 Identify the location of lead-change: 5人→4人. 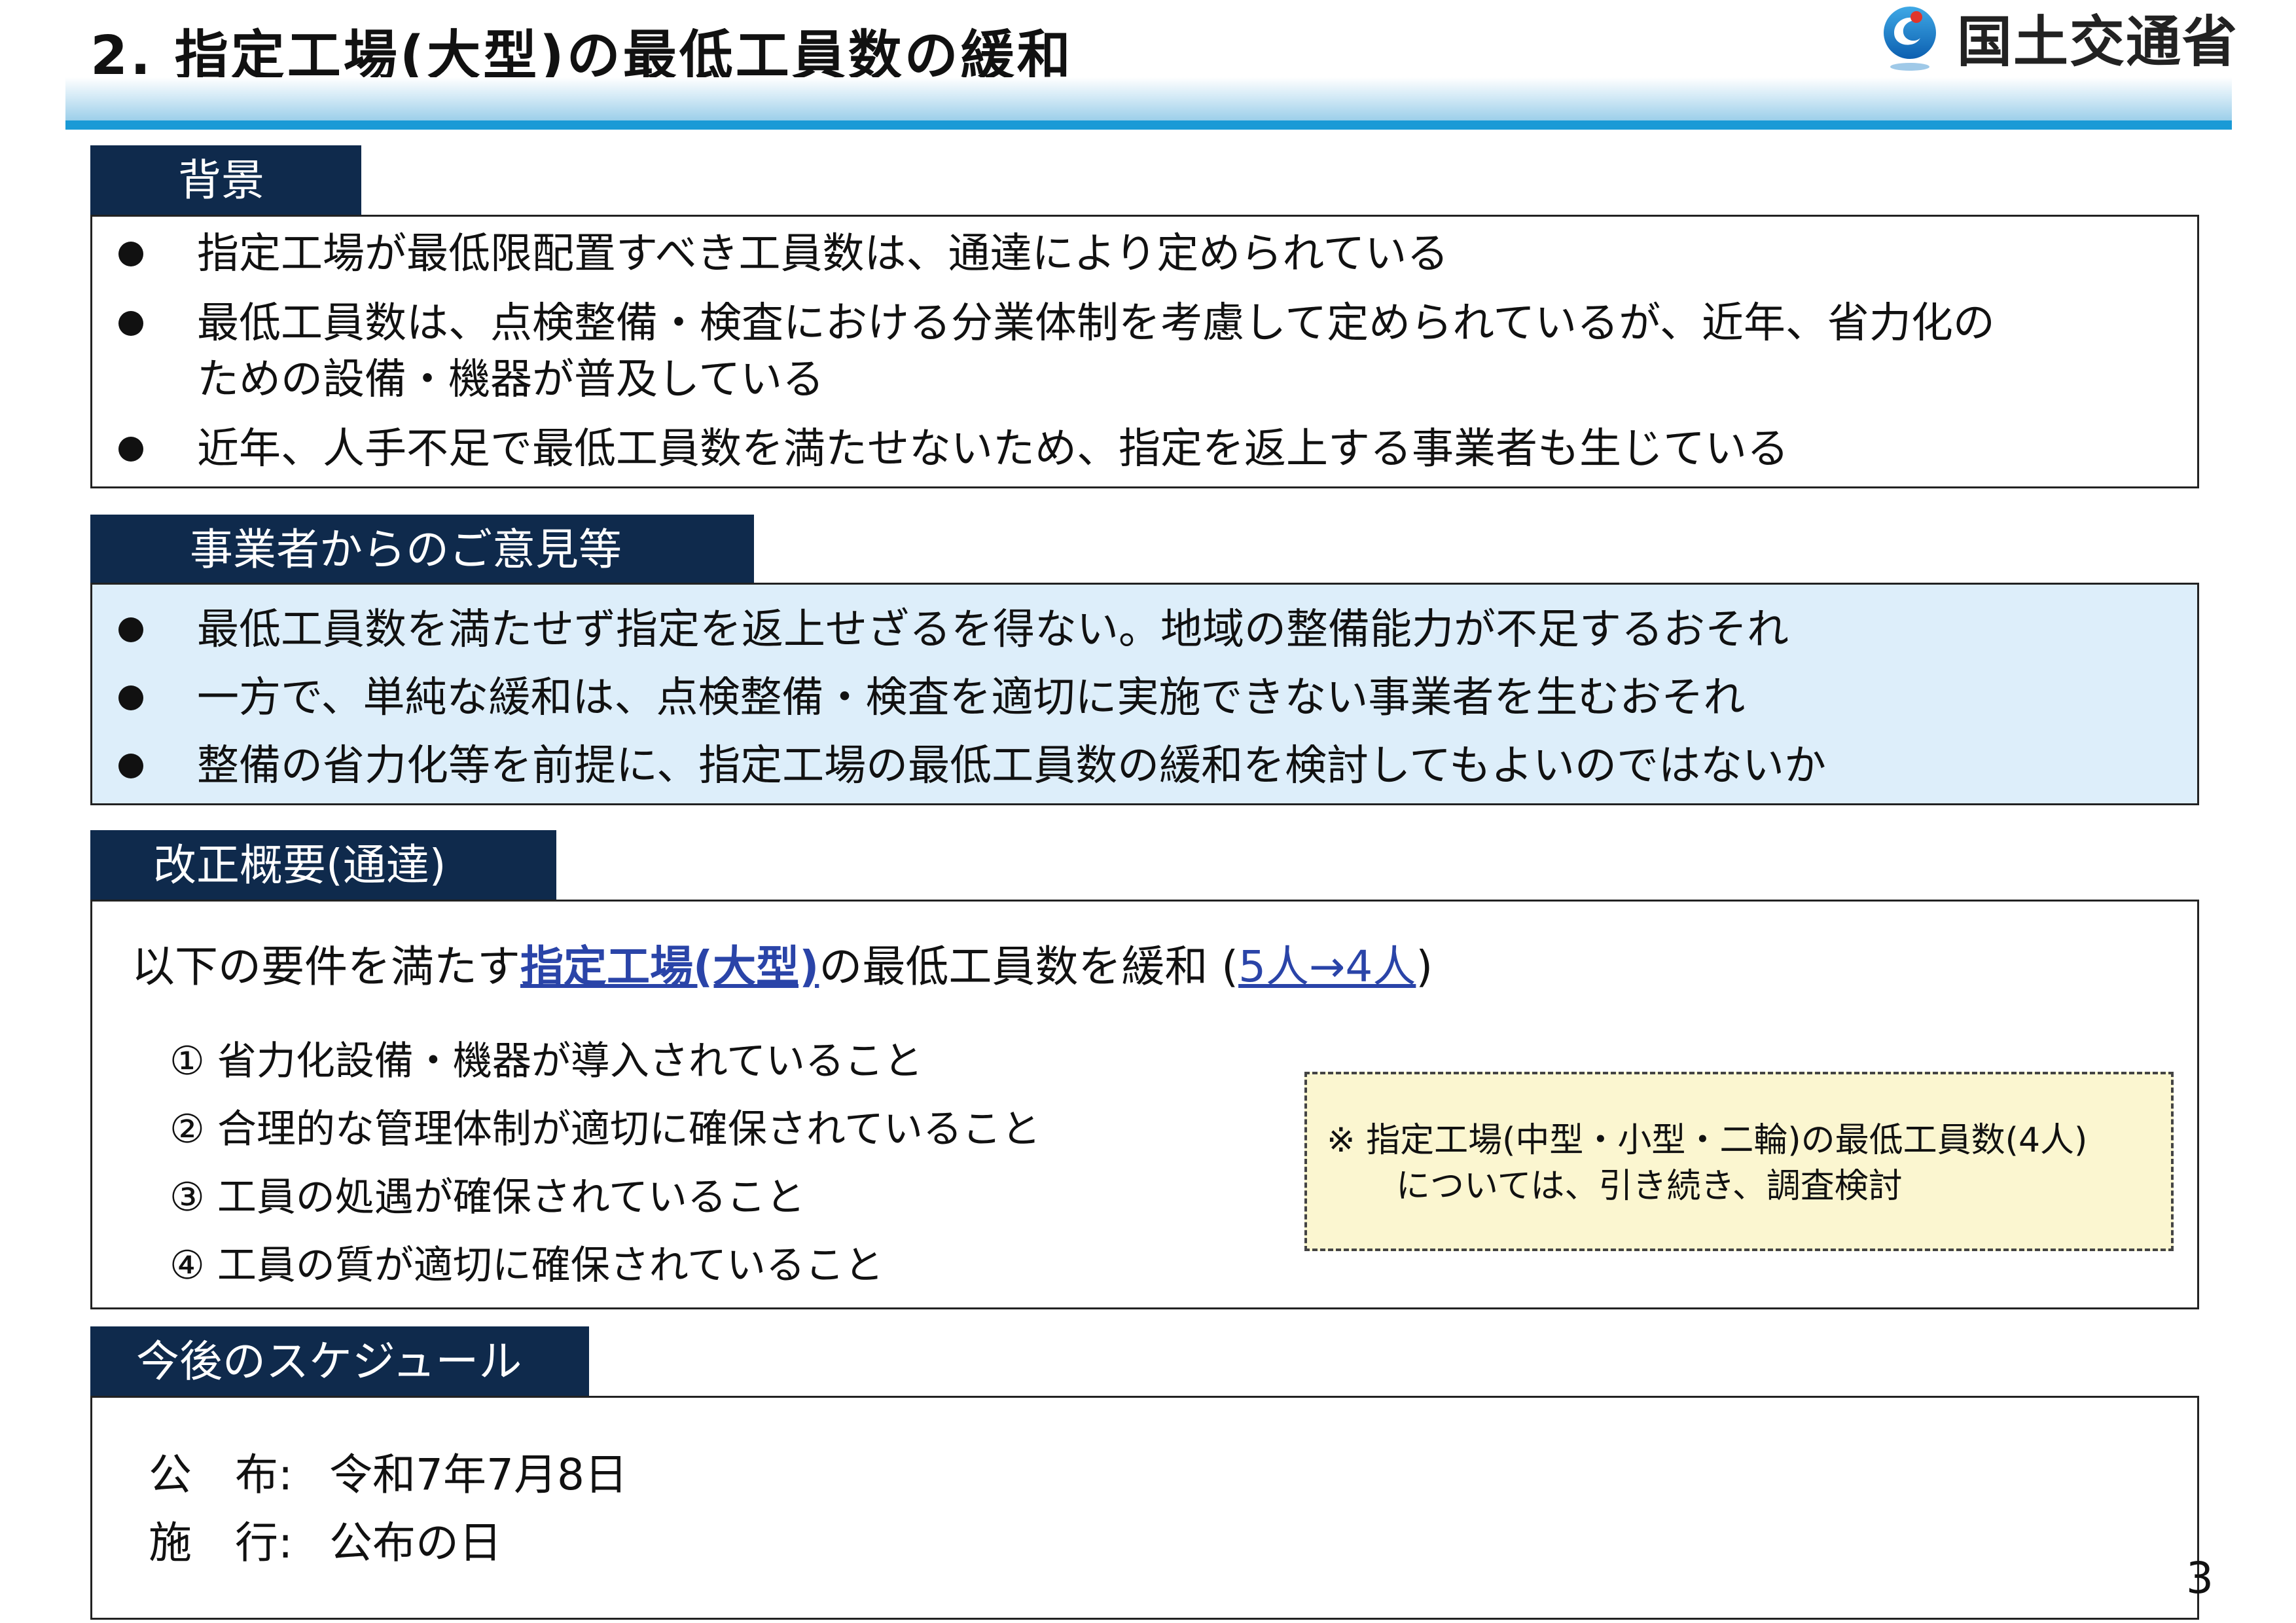
(1327, 966).